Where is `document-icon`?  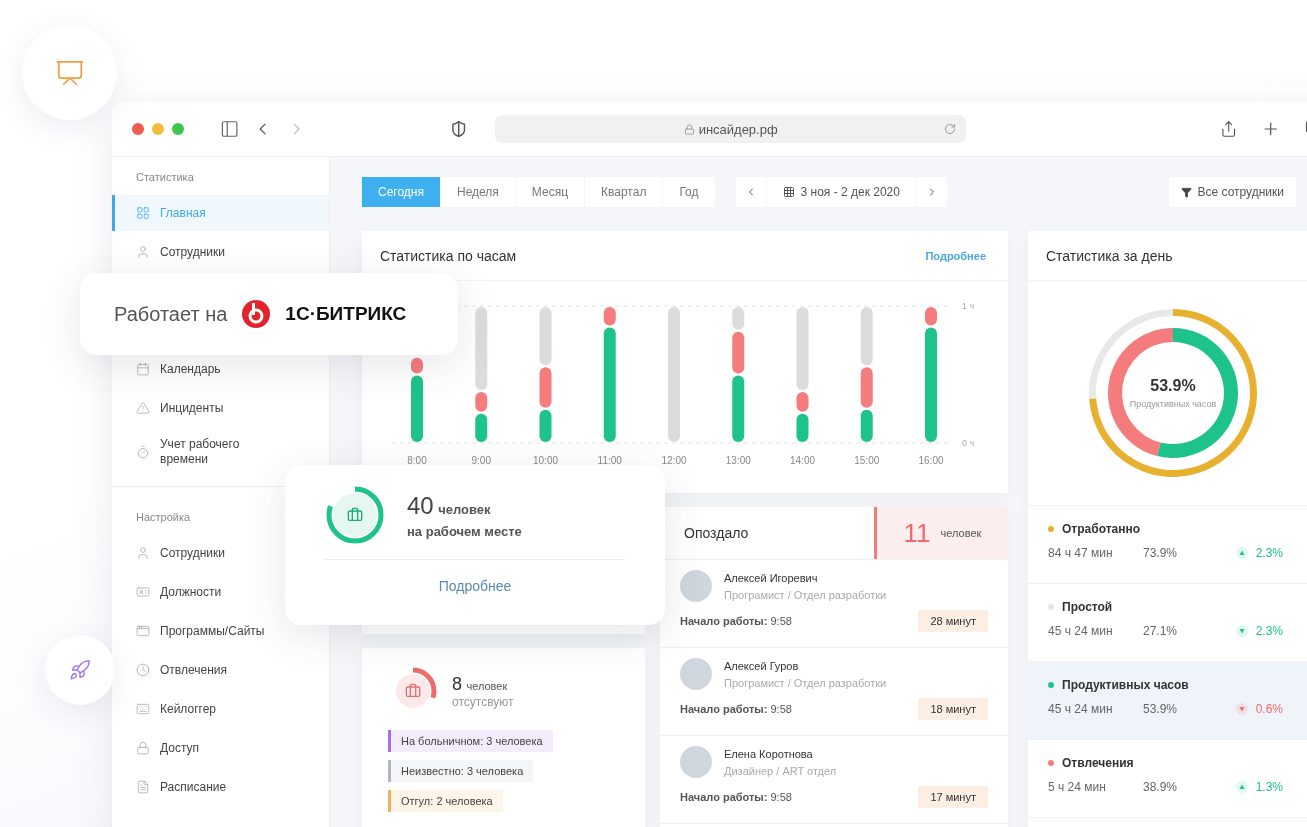 document-icon is located at coordinates (143, 787).